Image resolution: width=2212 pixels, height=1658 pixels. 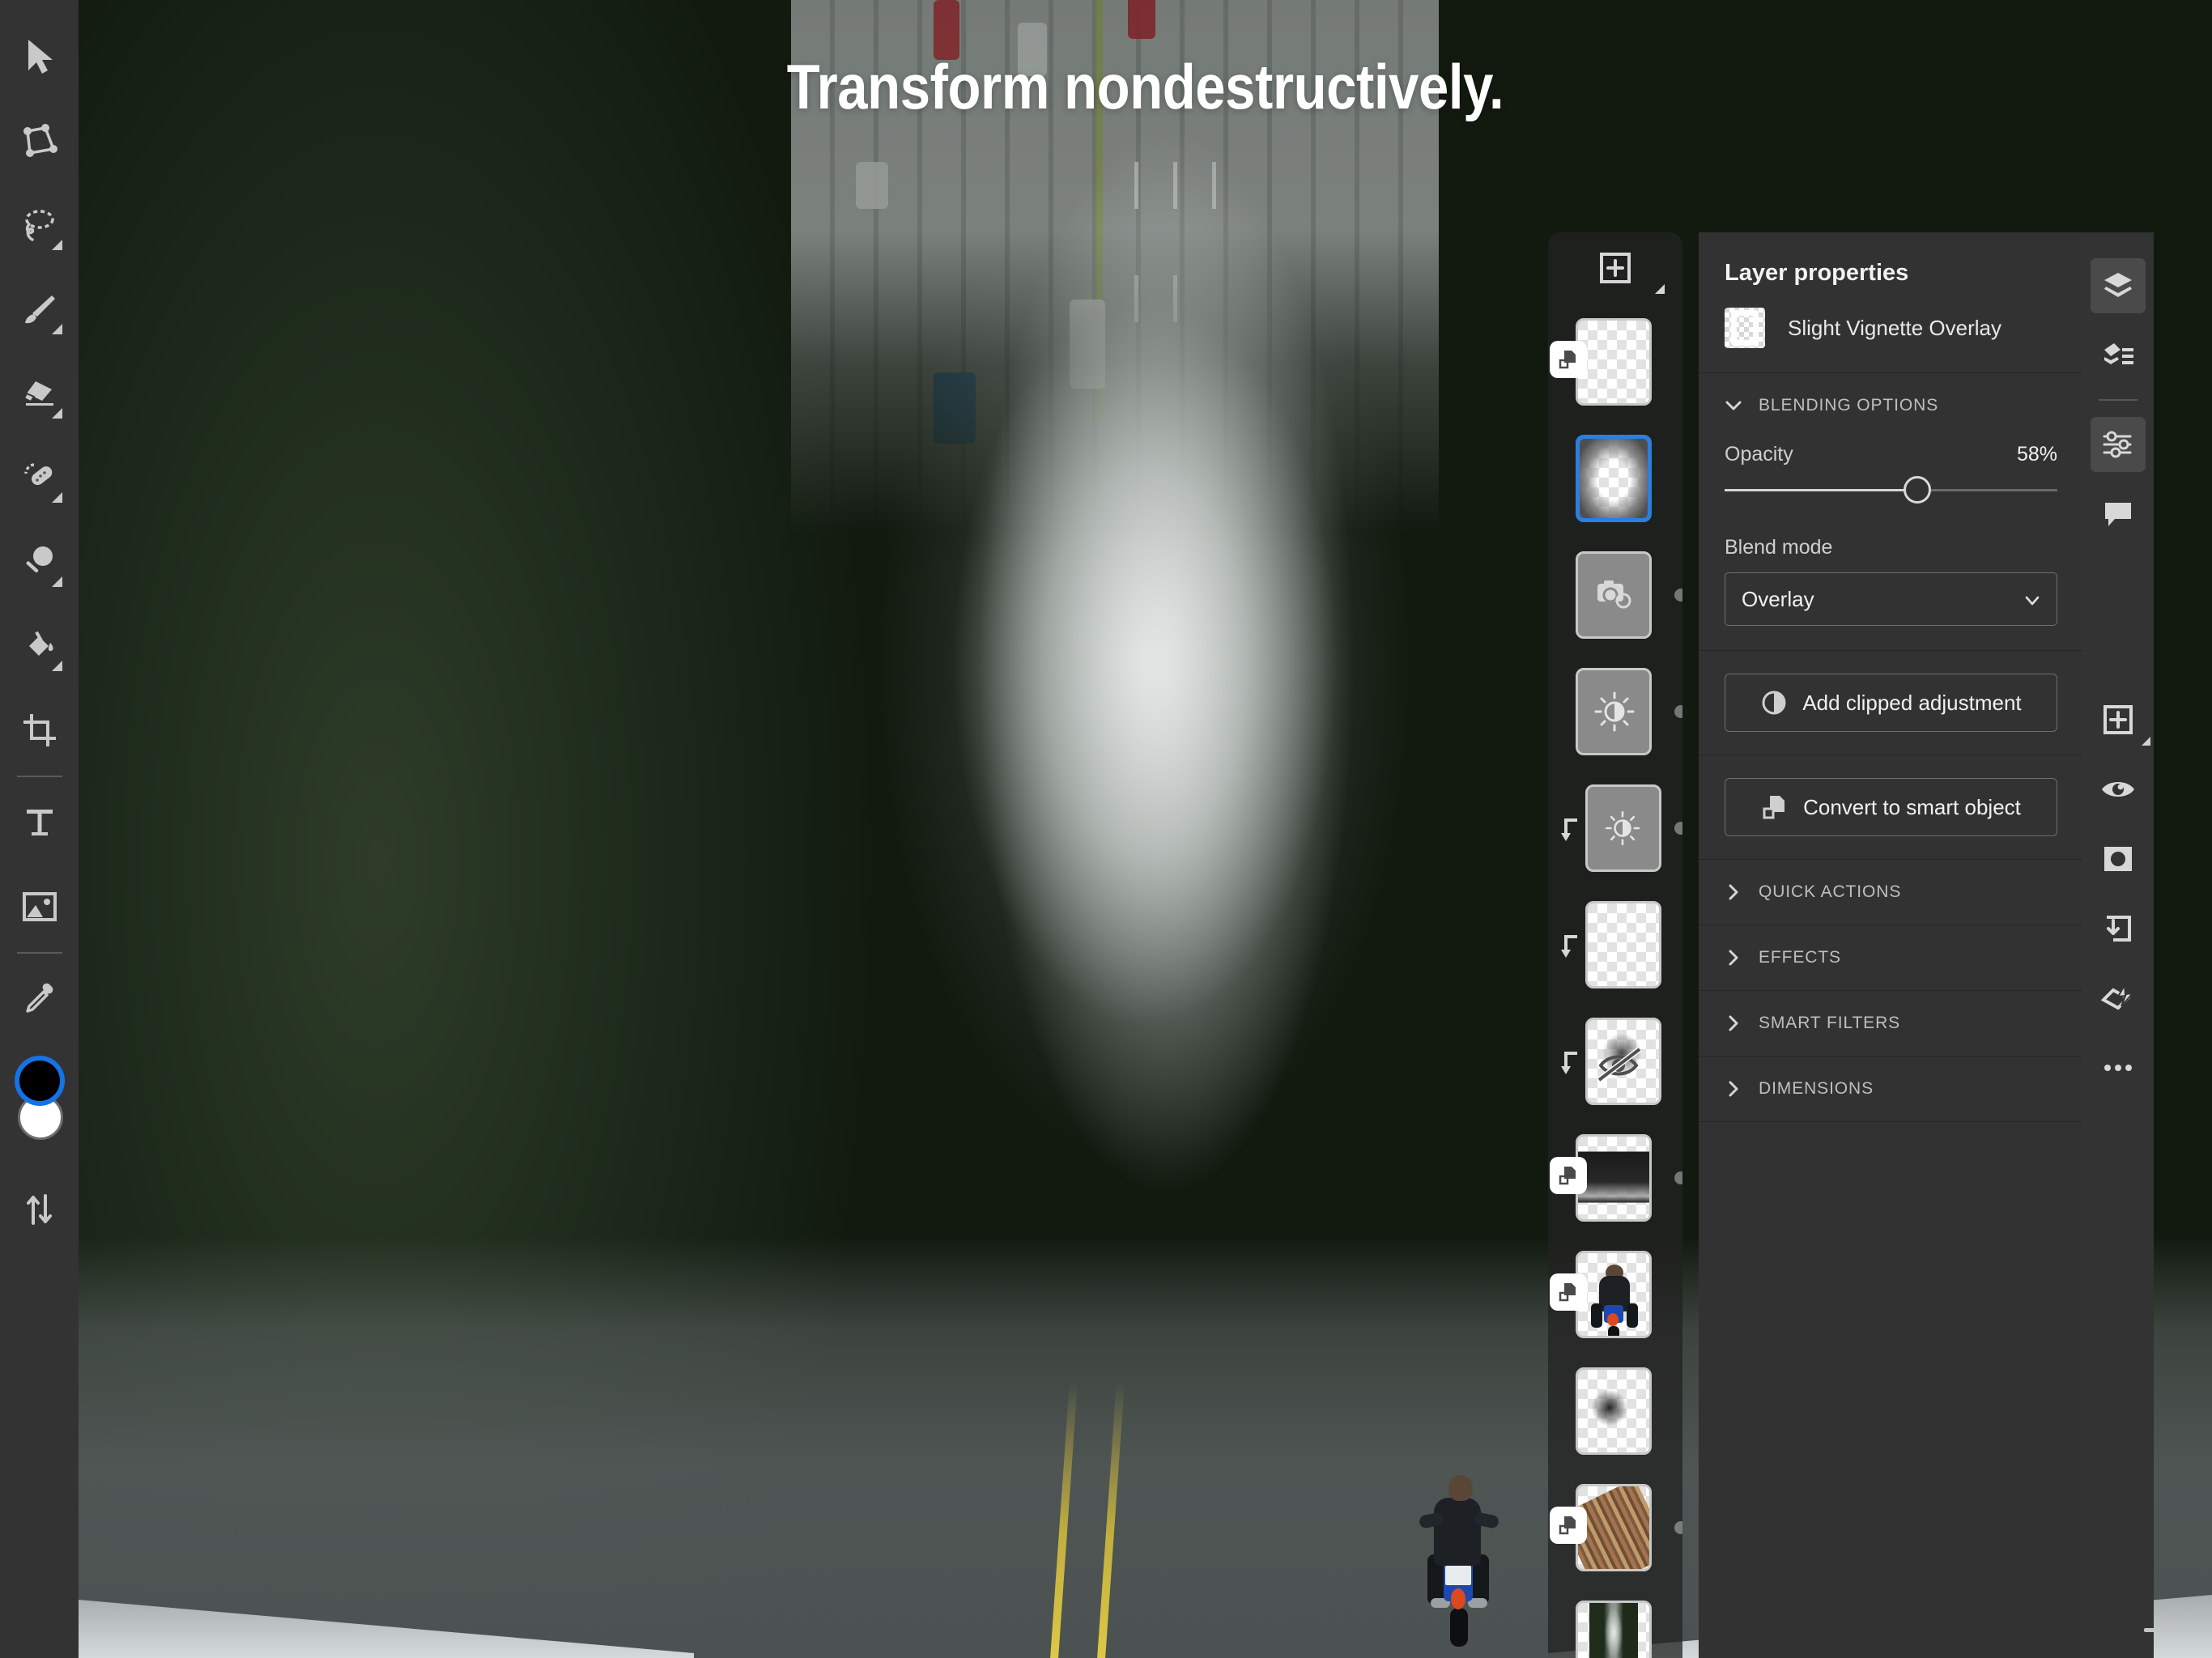 I want to click on place-image-tool, so click(x=39, y=907).